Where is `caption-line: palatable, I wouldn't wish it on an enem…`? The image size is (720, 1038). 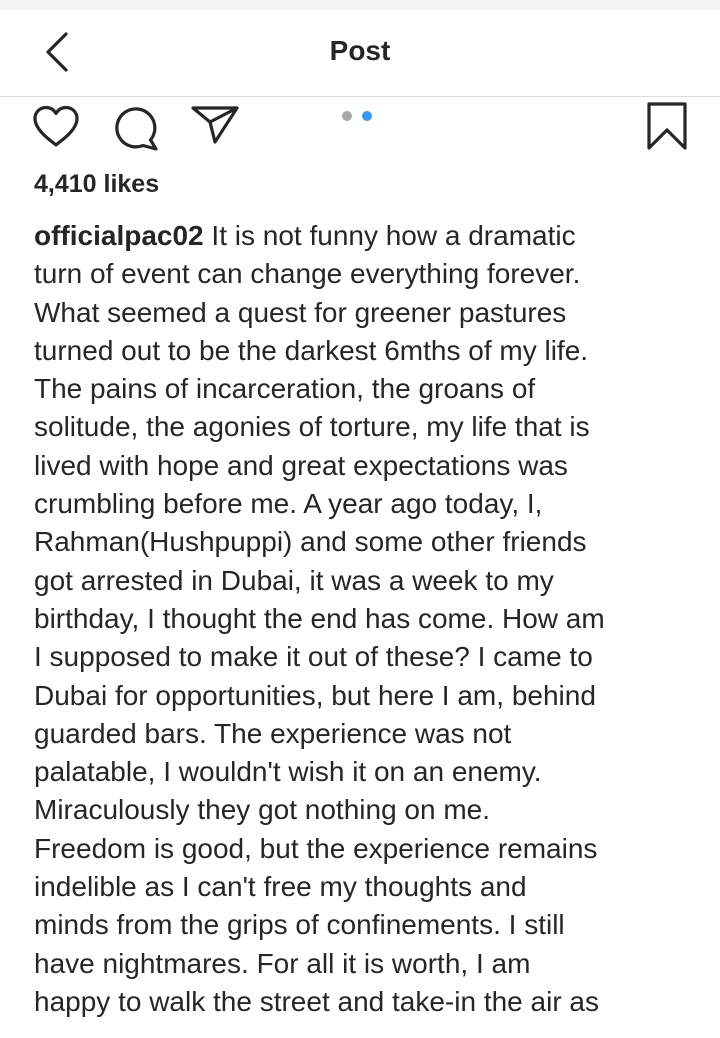 caption-line: palatable, I wouldn't wish it on an enem… is located at coordinates (288, 772).